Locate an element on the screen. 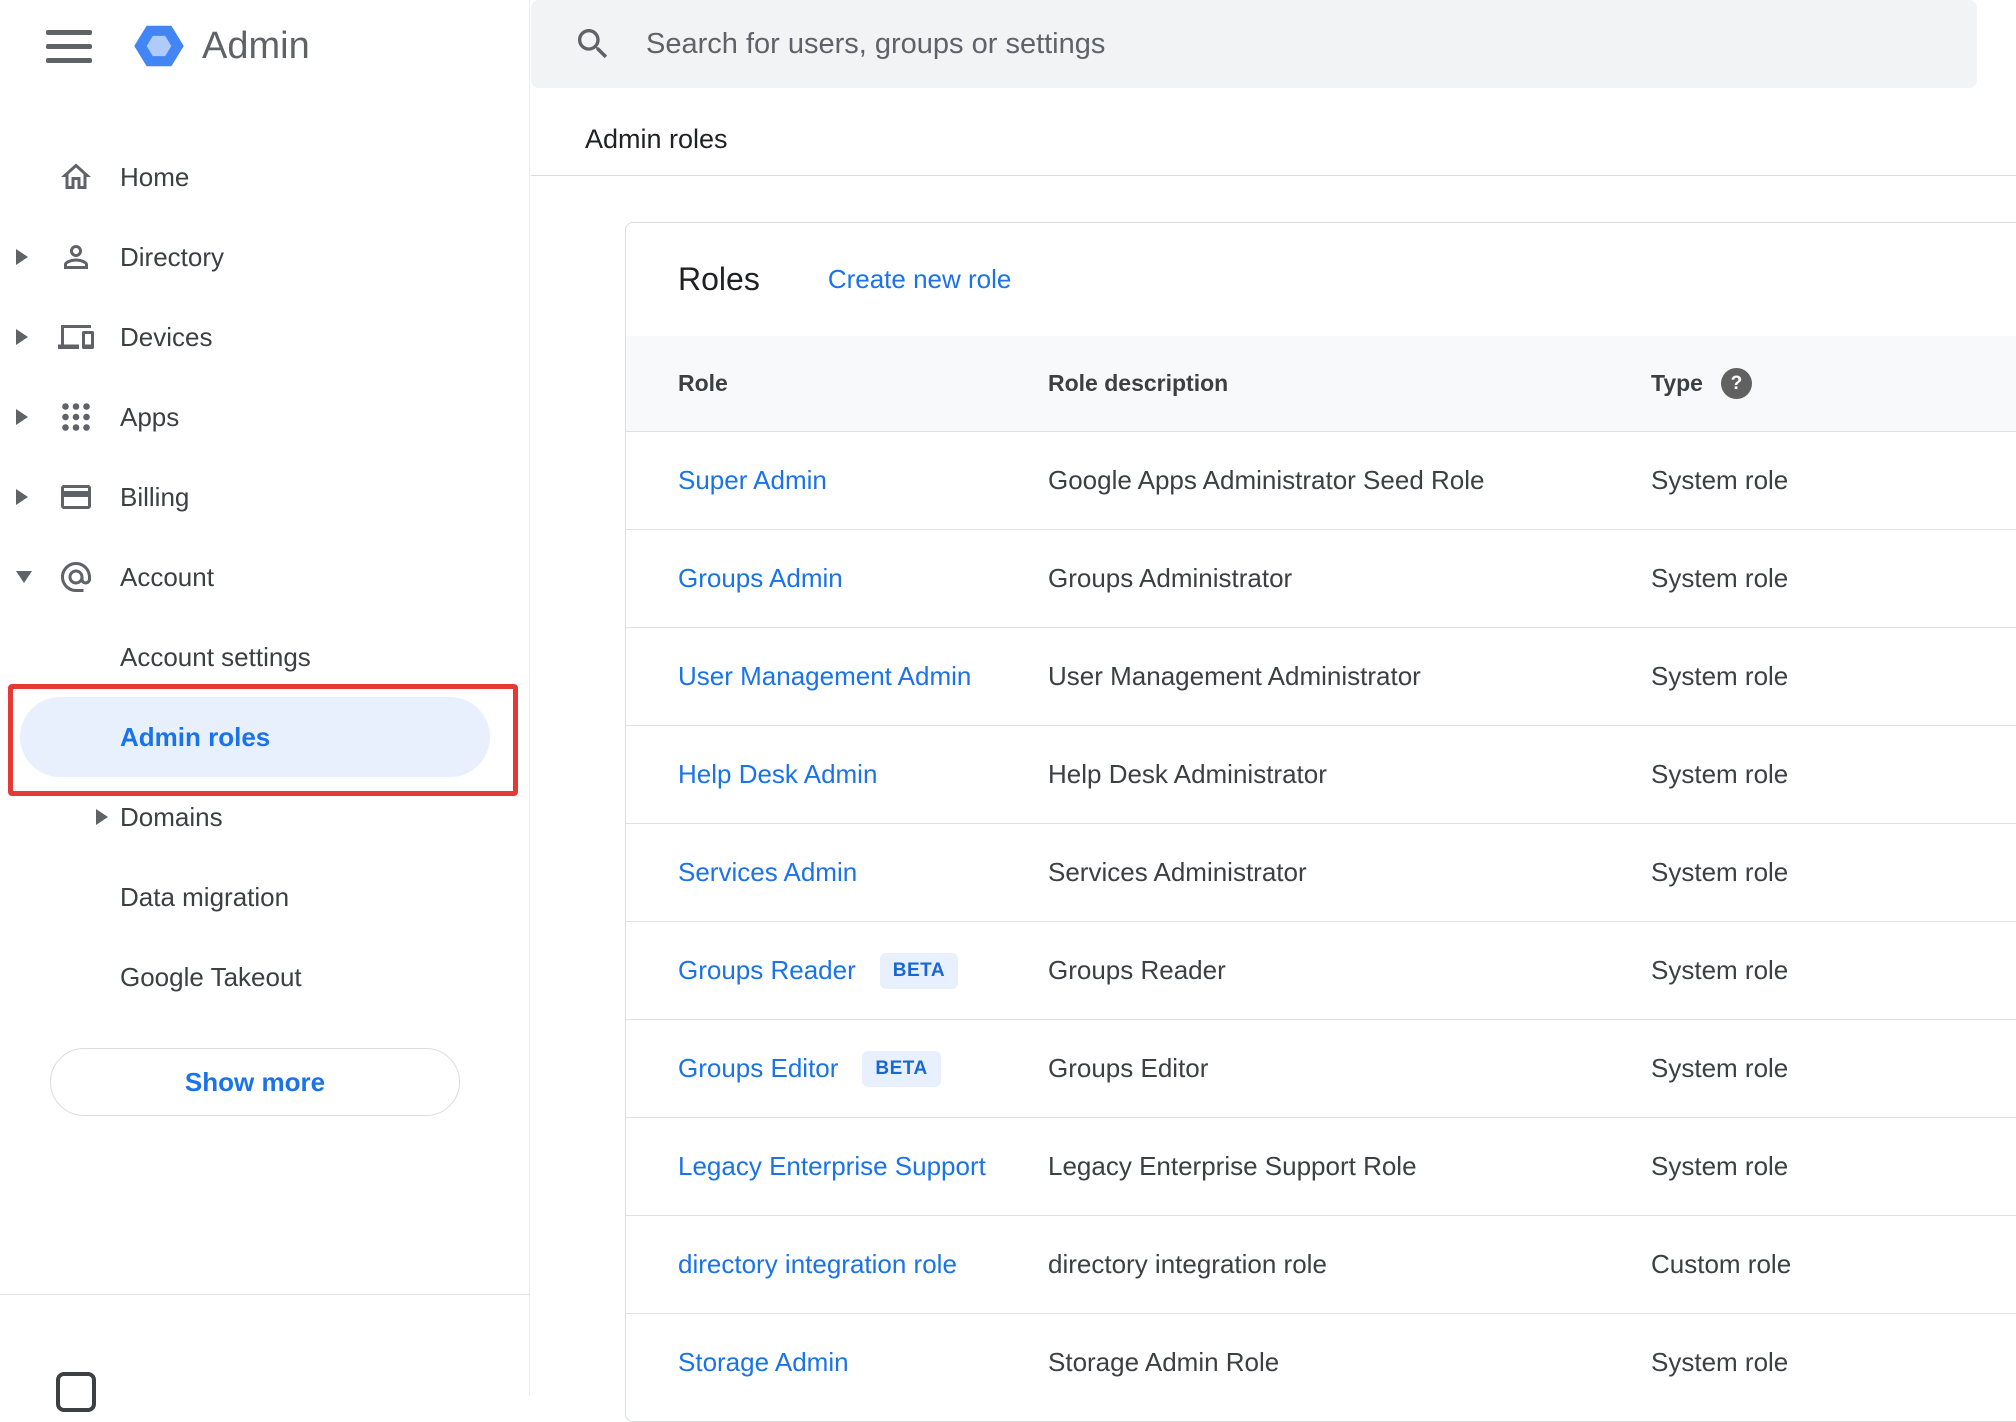 This screenshot has height=1422, width=2016. column-type-label: Type is located at coordinates (1677, 383).